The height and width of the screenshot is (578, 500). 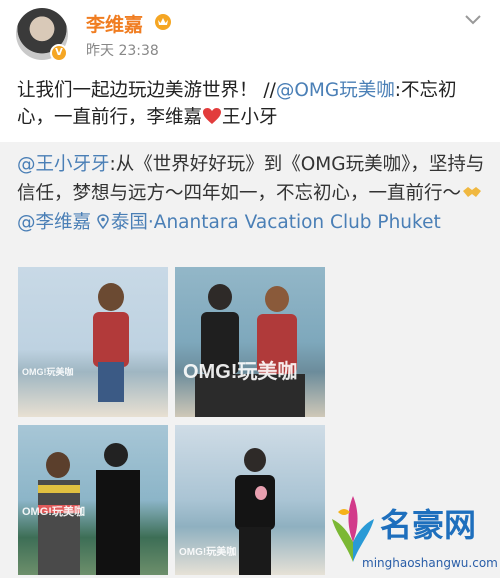 I want to click on mention-link: @OMG玩美咖, so click(x=335, y=90).